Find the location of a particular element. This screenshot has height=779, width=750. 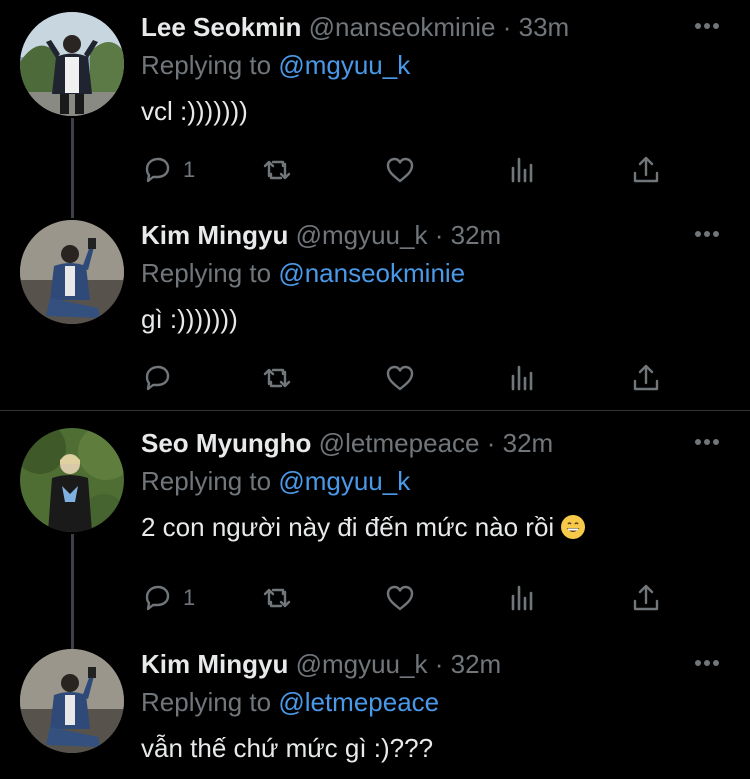

grinning-face-emoji-icon is located at coordinates (573, 527).